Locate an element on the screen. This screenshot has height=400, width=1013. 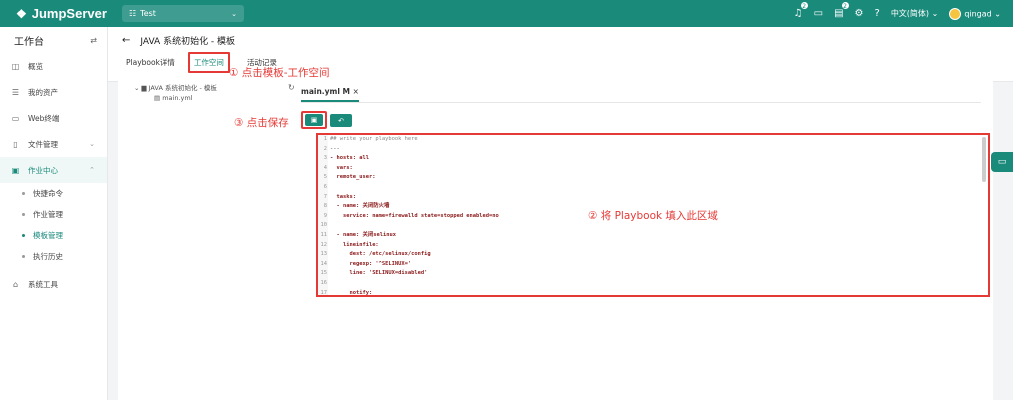
line-number: 7 is located at coordinates (325, 196).